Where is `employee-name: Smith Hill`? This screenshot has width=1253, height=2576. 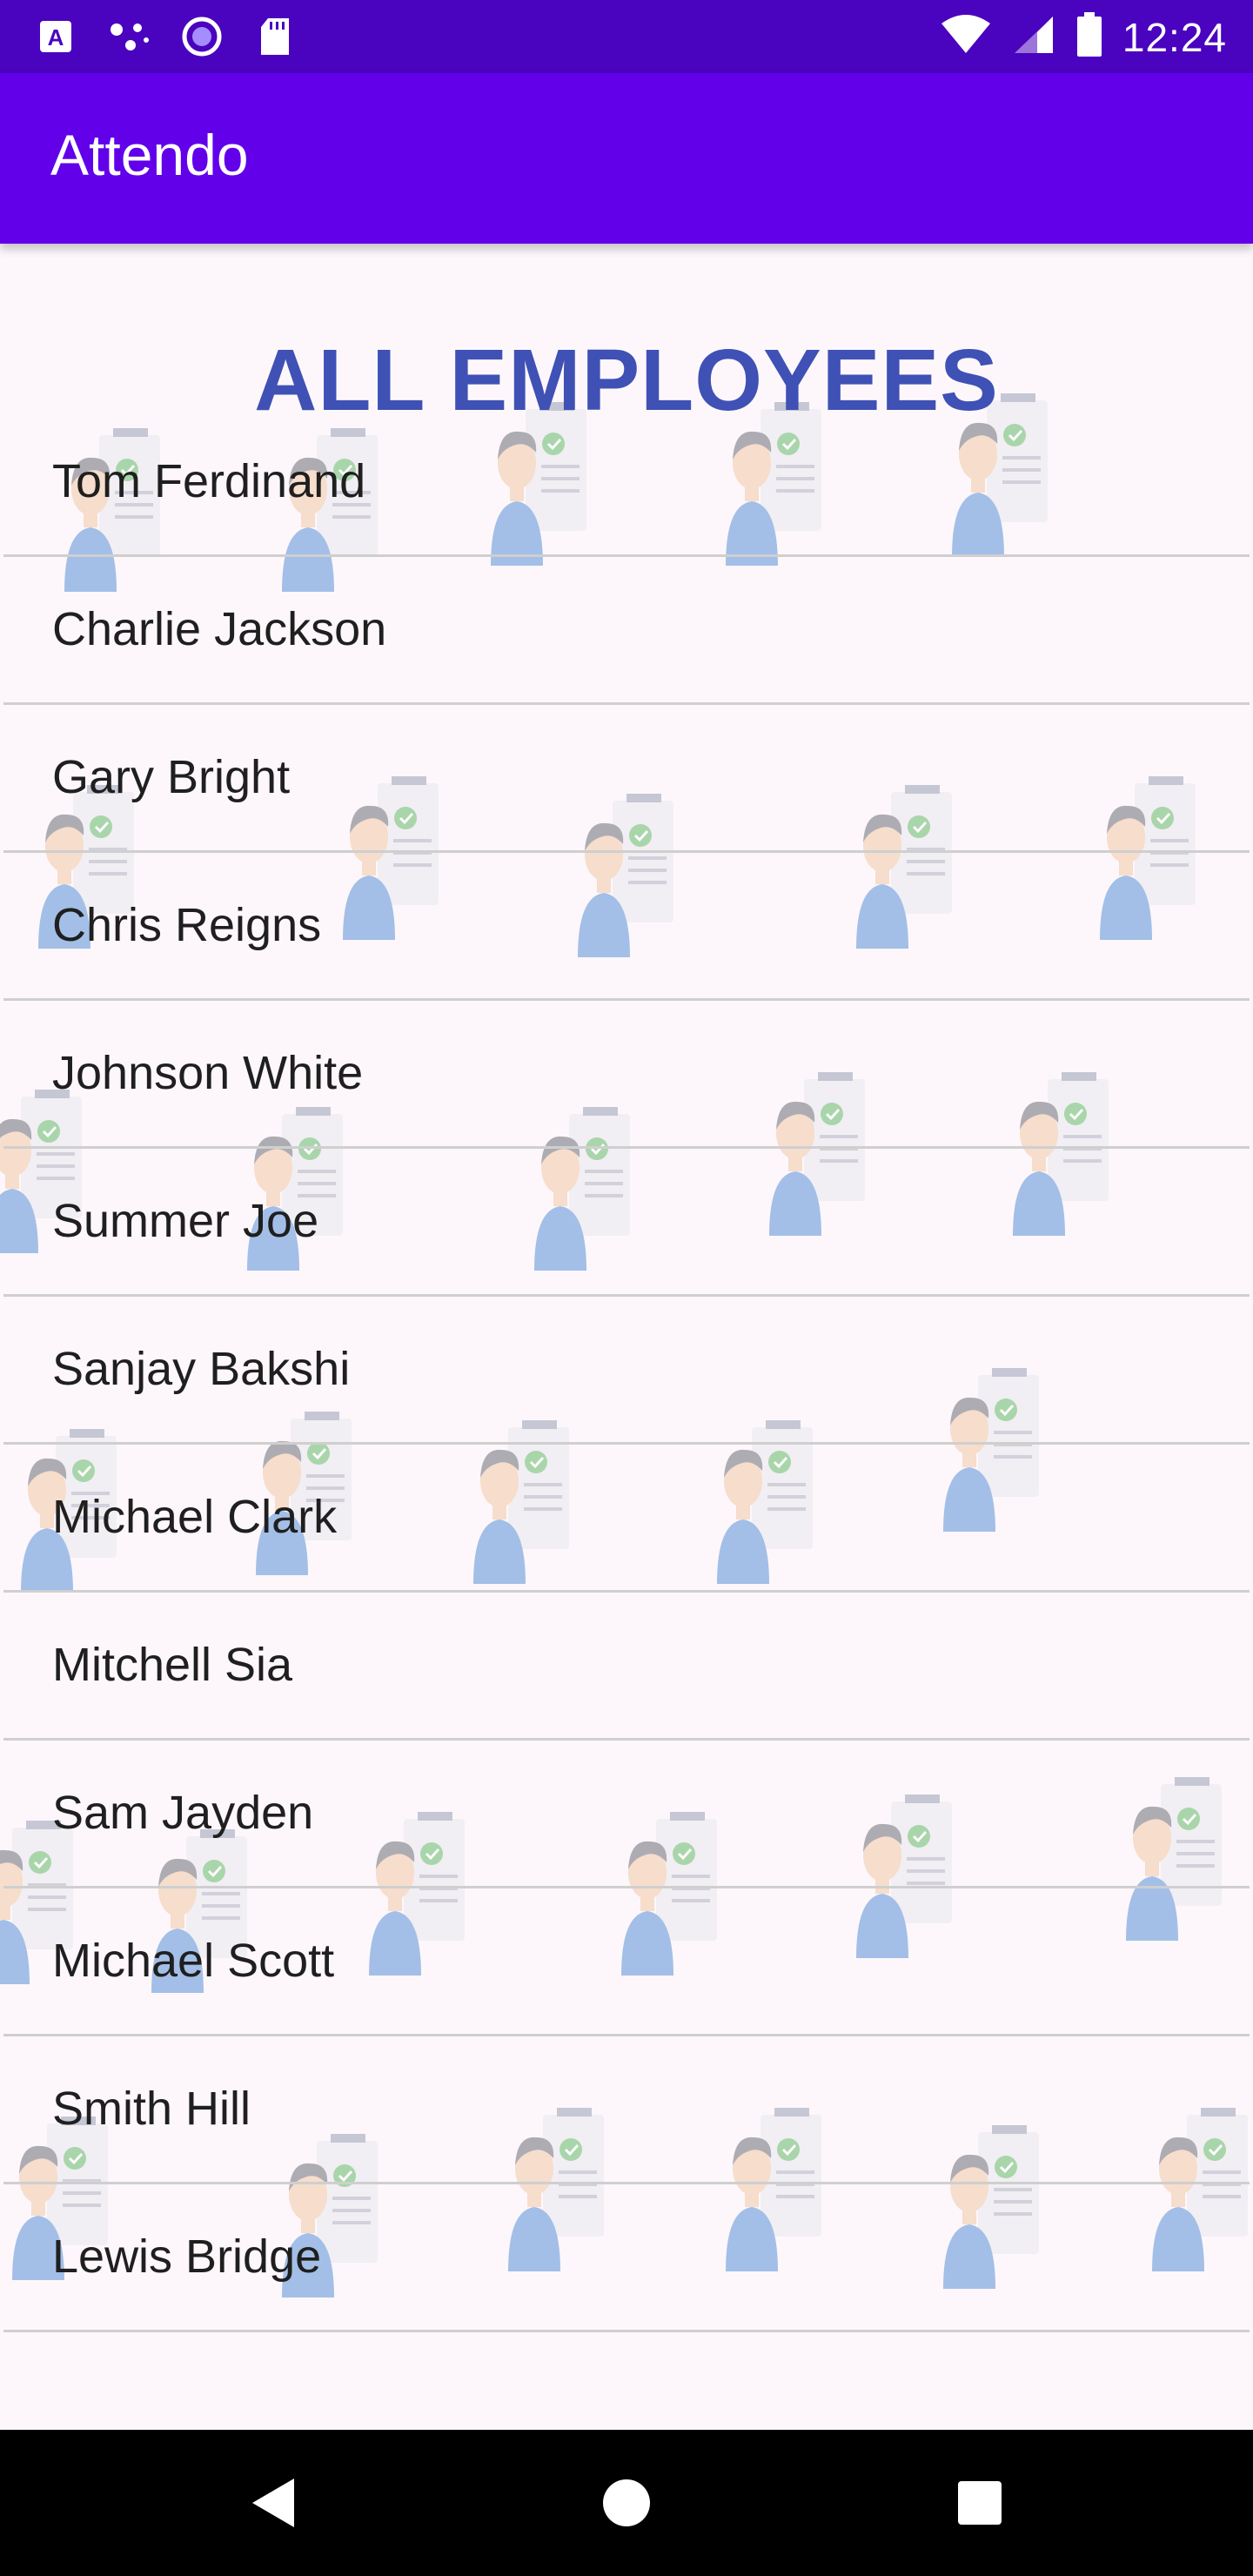
employee-name: Smith Hill is located at coordinates (151, 2109).